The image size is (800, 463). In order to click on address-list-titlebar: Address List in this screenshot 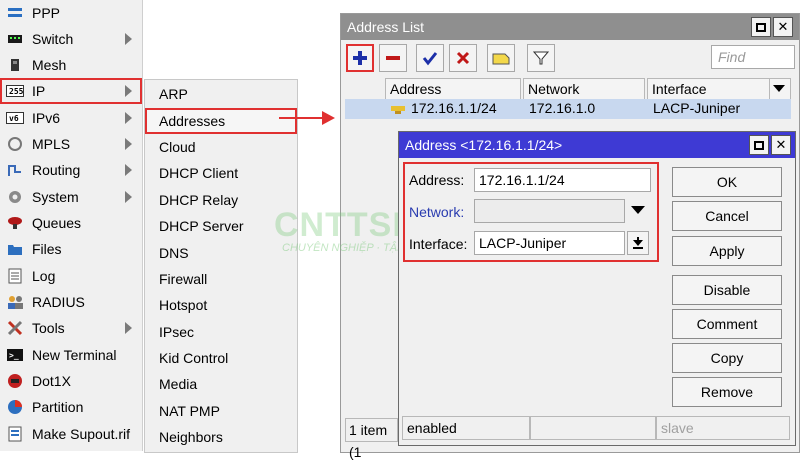, I will do `click(570, 27)`.